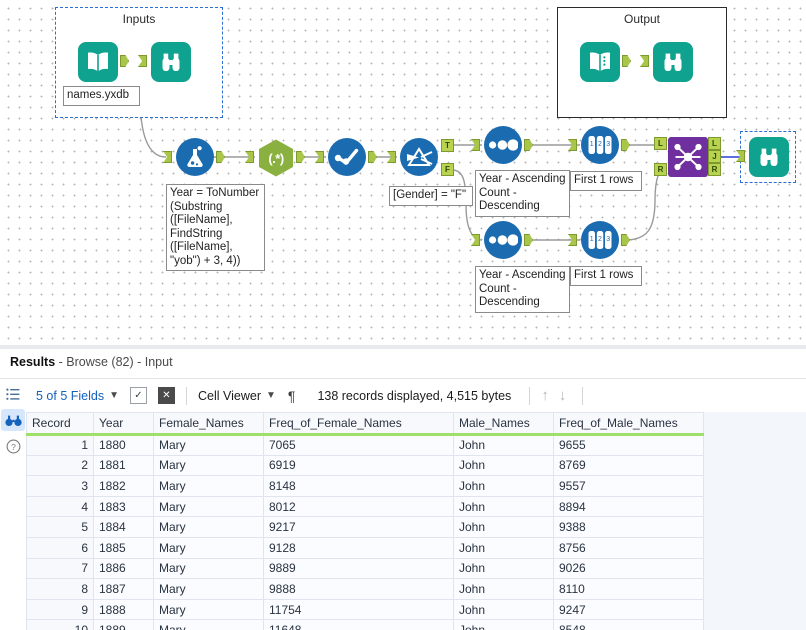 The width and height of the screenshot is (806, 630). I want to click on select-input-anchor, so click(319, 157).